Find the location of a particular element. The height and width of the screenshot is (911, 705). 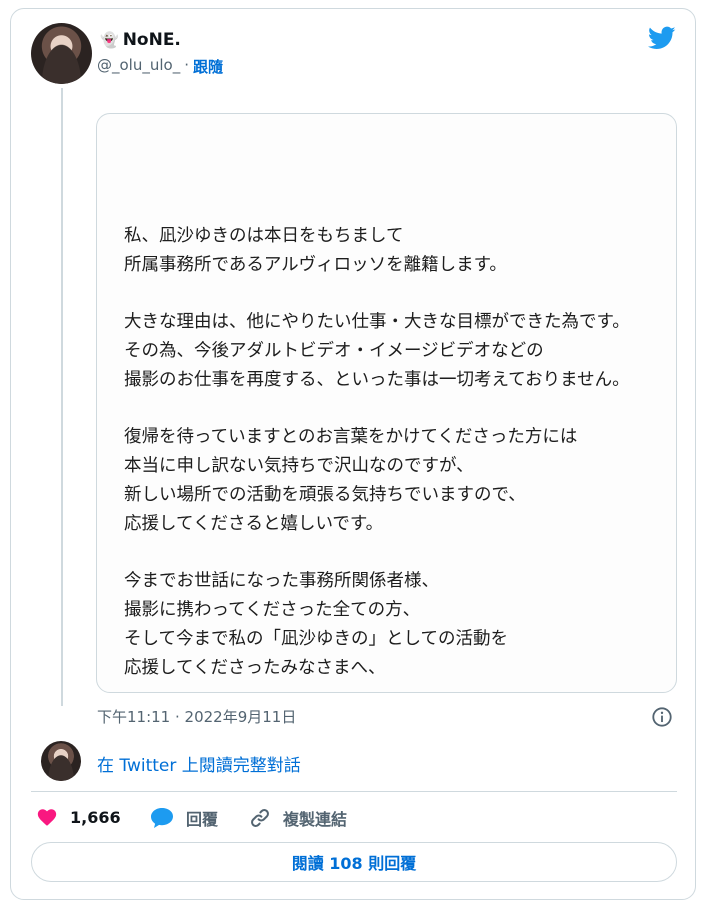

reply-bubble-icon is located at coordinates (162, 818).